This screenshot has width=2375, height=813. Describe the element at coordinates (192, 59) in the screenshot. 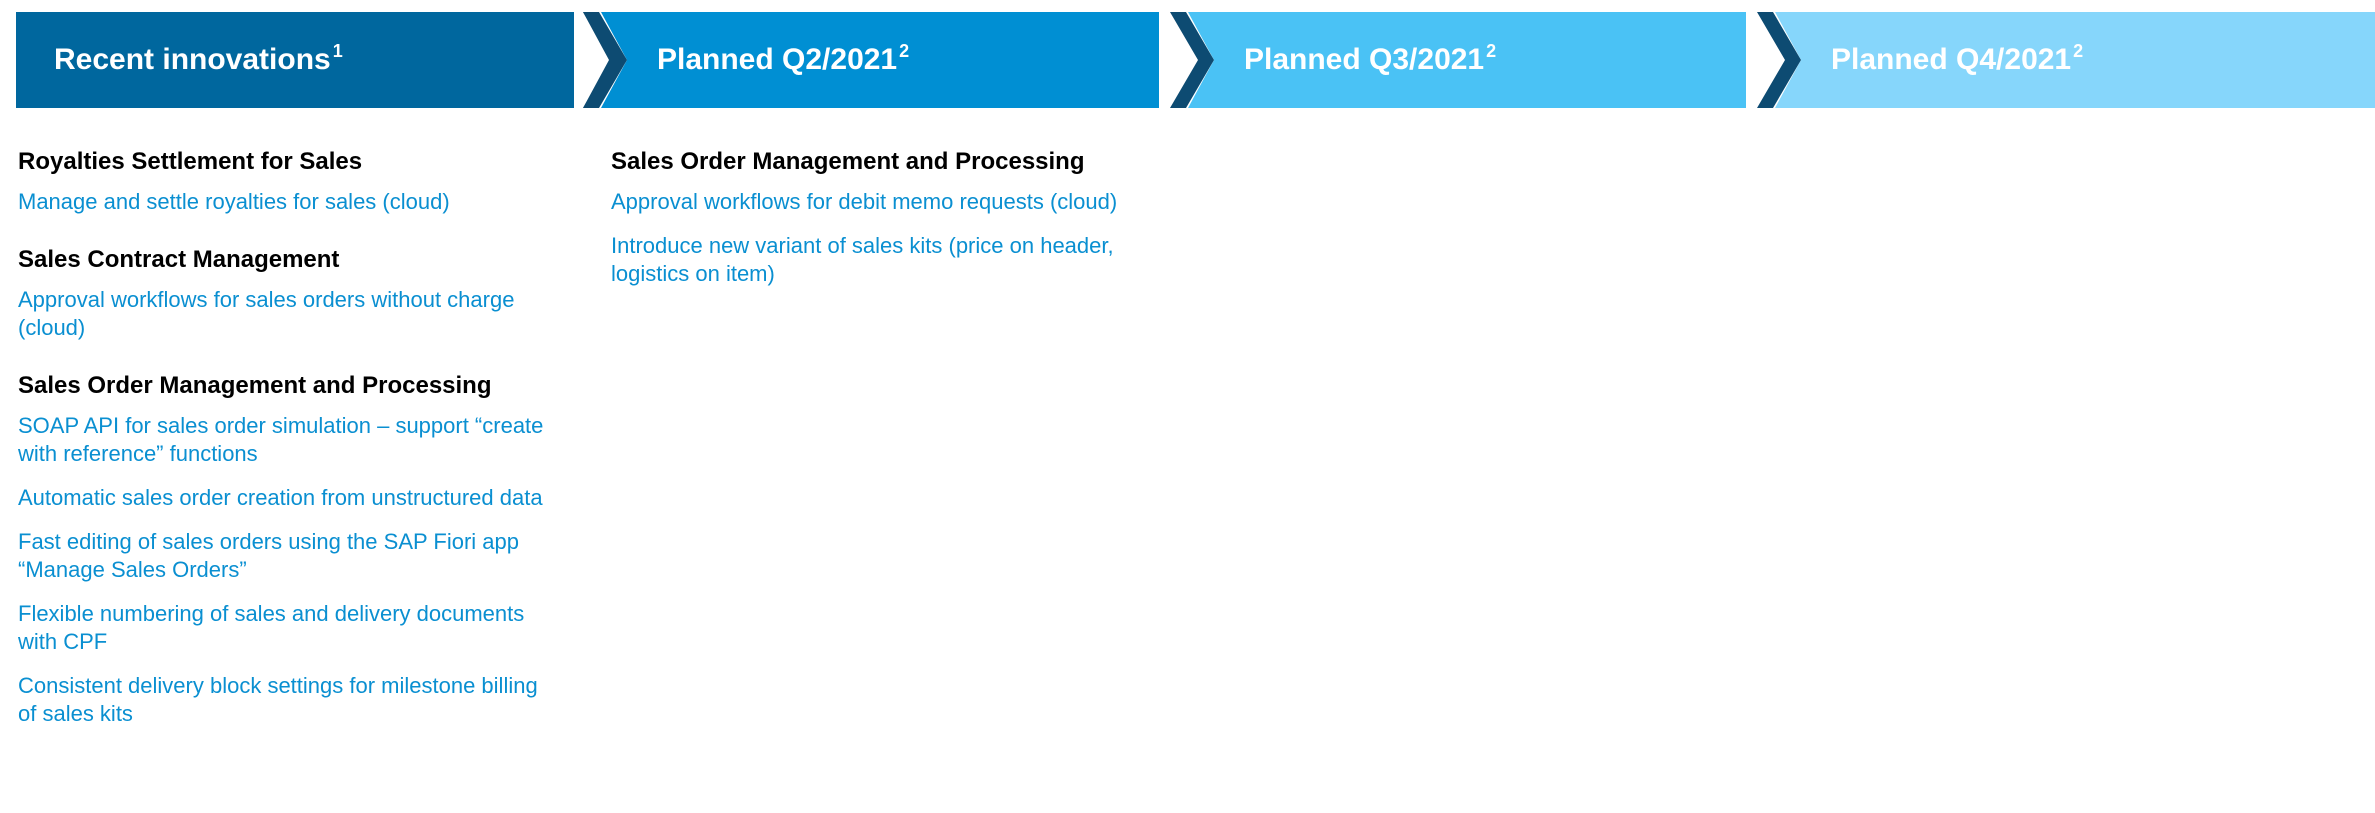

I see `phase-title: Recent innovations` at that location.